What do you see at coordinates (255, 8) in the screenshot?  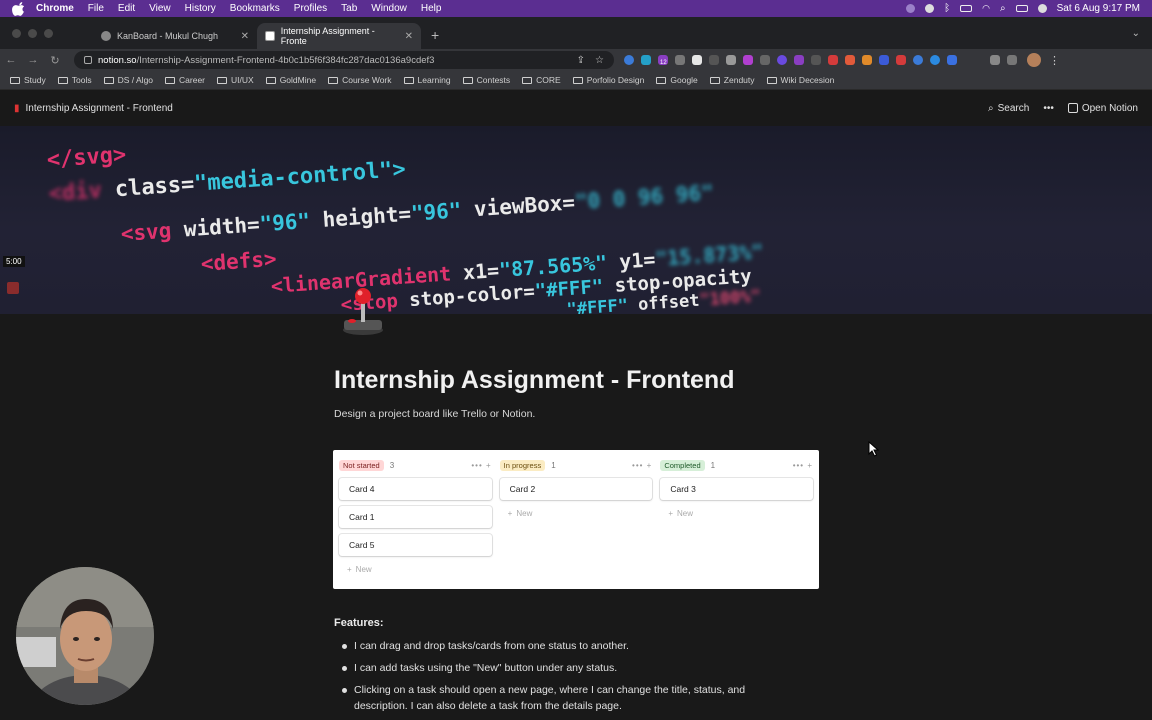 I see `menu-bookmarks: Bookmarks` at bounding box center [255, 8].